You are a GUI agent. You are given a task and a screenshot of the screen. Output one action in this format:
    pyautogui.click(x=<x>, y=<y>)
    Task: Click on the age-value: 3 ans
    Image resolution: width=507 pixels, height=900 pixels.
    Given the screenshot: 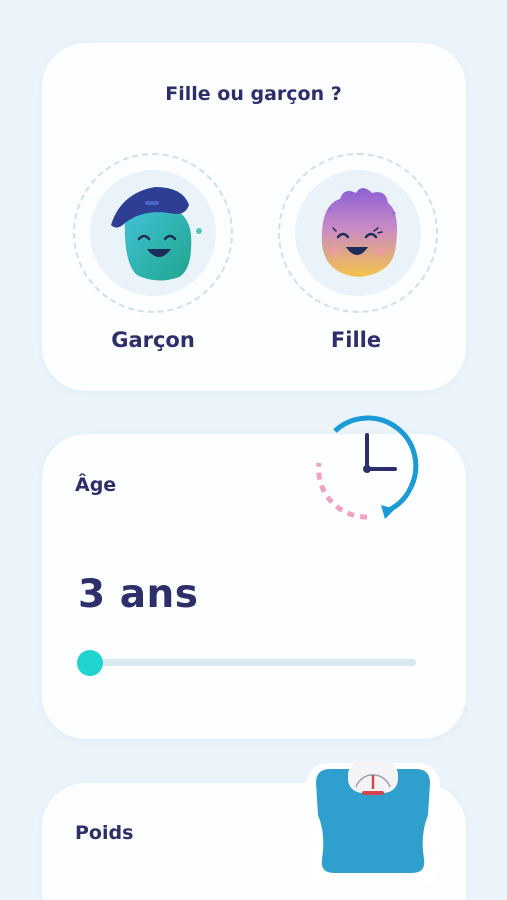 What is the action you would take?
    pyautogui.click(x=138, y=594)
    